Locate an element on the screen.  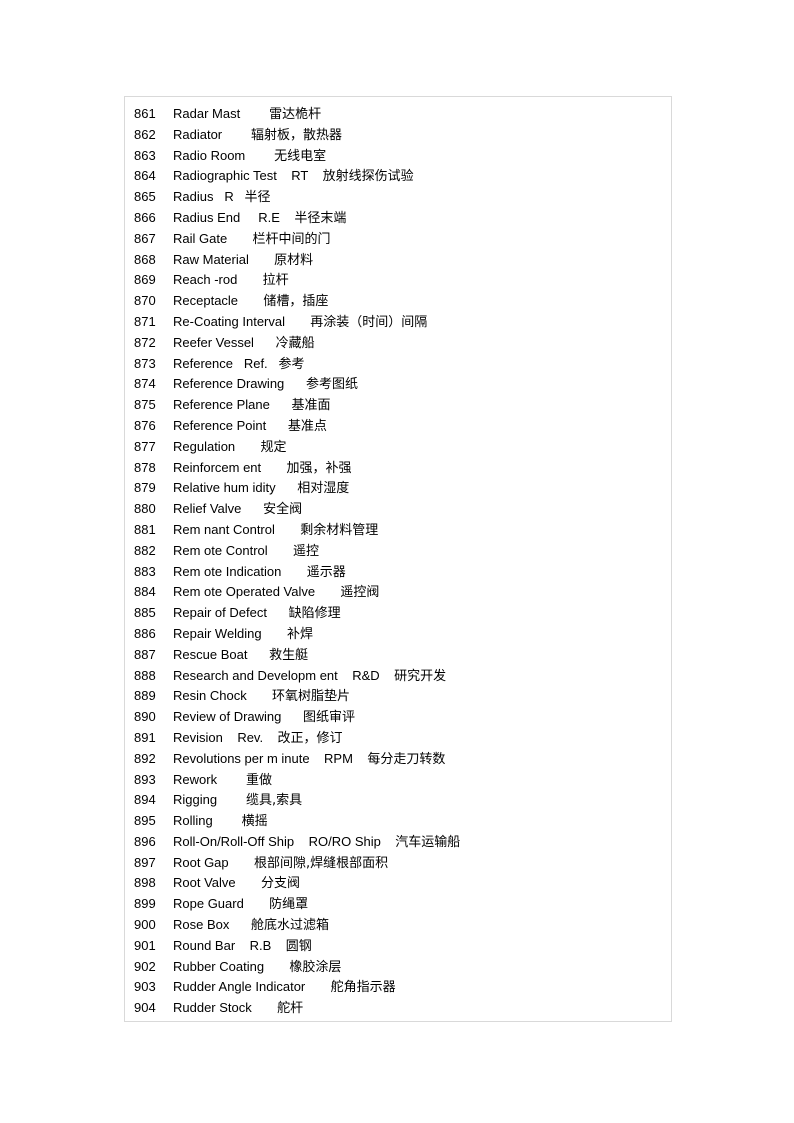
entry-term-english: Rail Gate is located at coordinates (200, 238).